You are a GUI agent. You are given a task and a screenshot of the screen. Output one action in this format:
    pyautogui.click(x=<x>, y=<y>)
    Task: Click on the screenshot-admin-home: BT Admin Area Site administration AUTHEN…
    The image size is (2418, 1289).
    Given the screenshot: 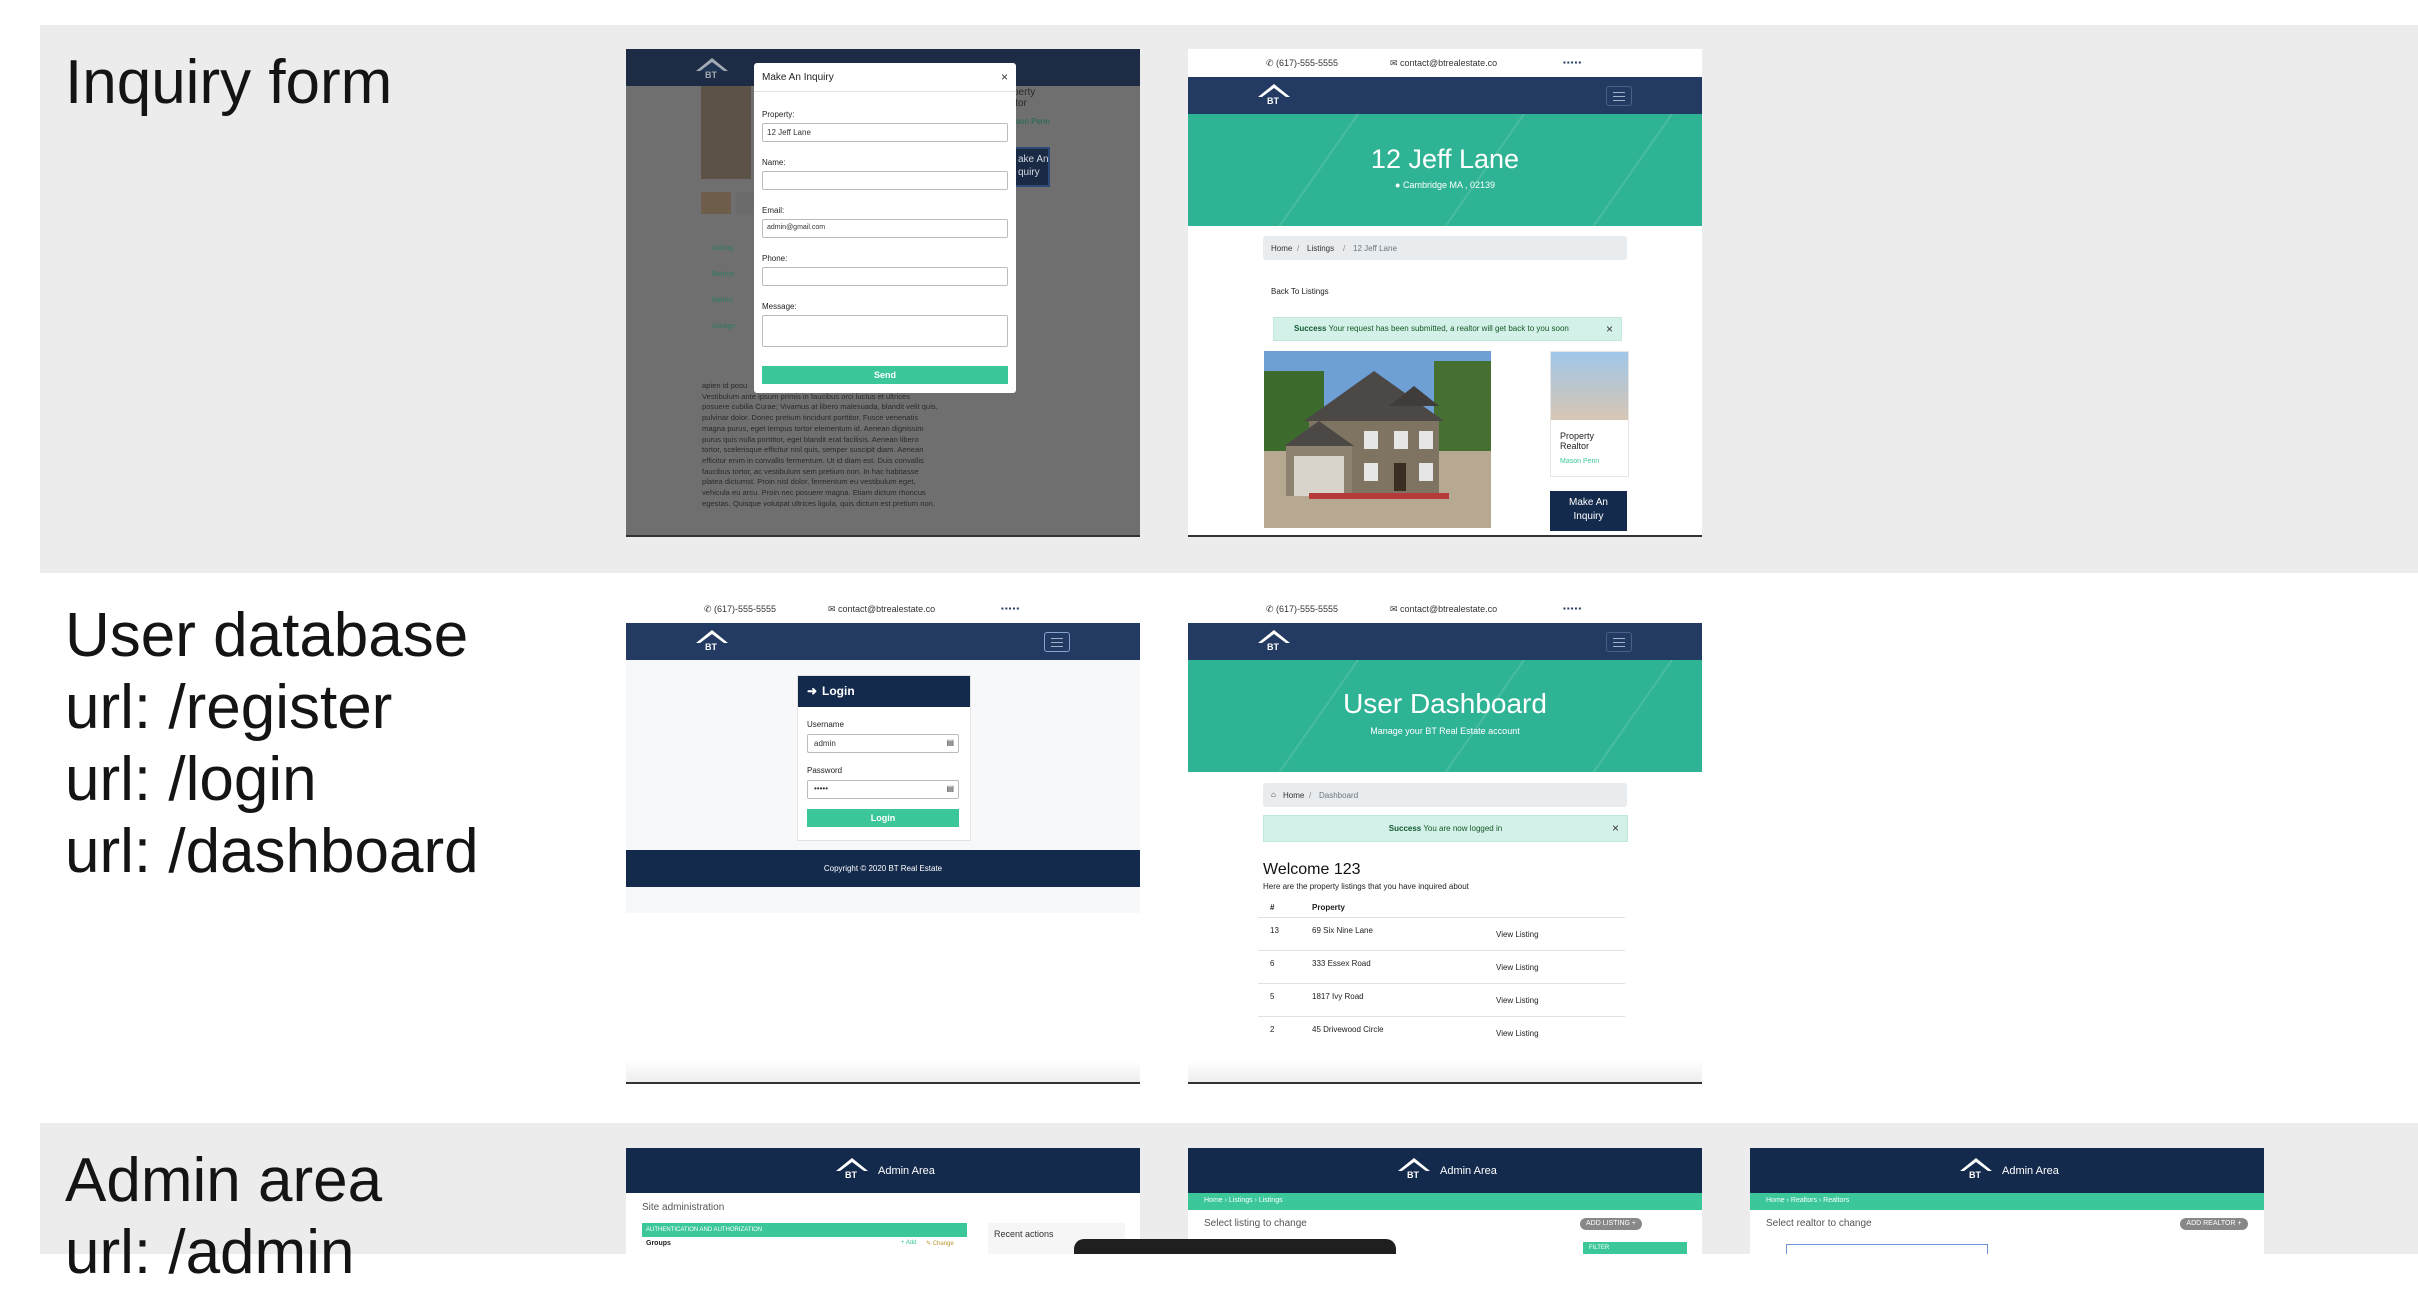 What is the action you would take?
    pyautogui.click(x=883, y=1201)
    